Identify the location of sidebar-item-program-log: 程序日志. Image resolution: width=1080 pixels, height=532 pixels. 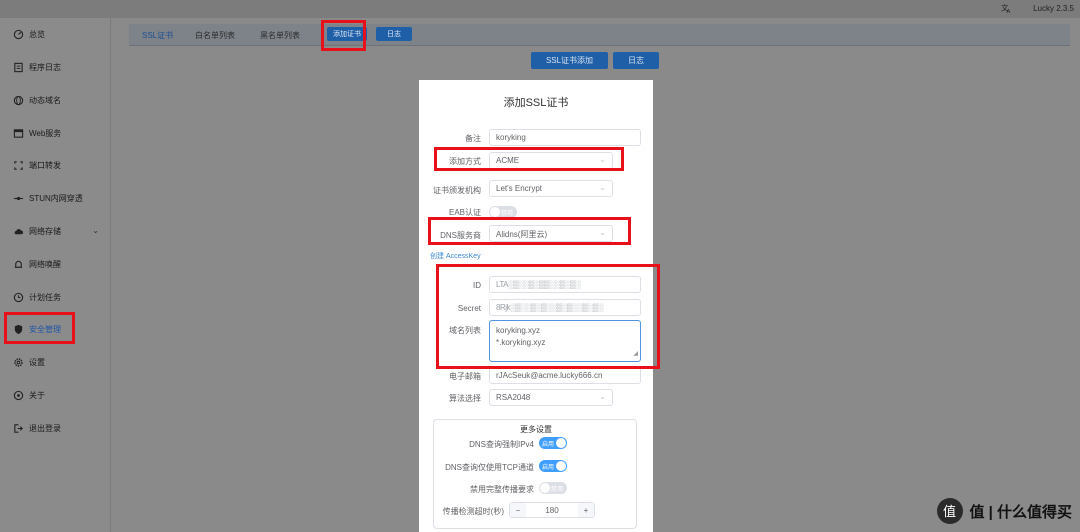
(55, 67).